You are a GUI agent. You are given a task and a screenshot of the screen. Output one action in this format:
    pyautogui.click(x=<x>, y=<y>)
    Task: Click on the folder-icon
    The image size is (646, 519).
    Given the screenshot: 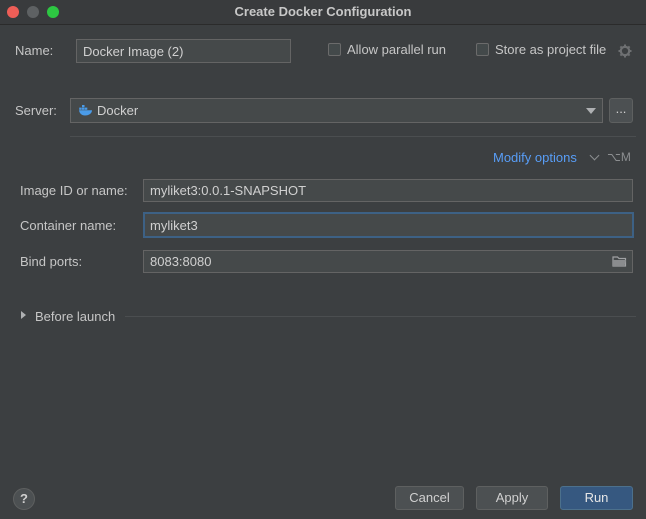 What is the action you would take?
    pyautogui.click(x=619, y=261)
    